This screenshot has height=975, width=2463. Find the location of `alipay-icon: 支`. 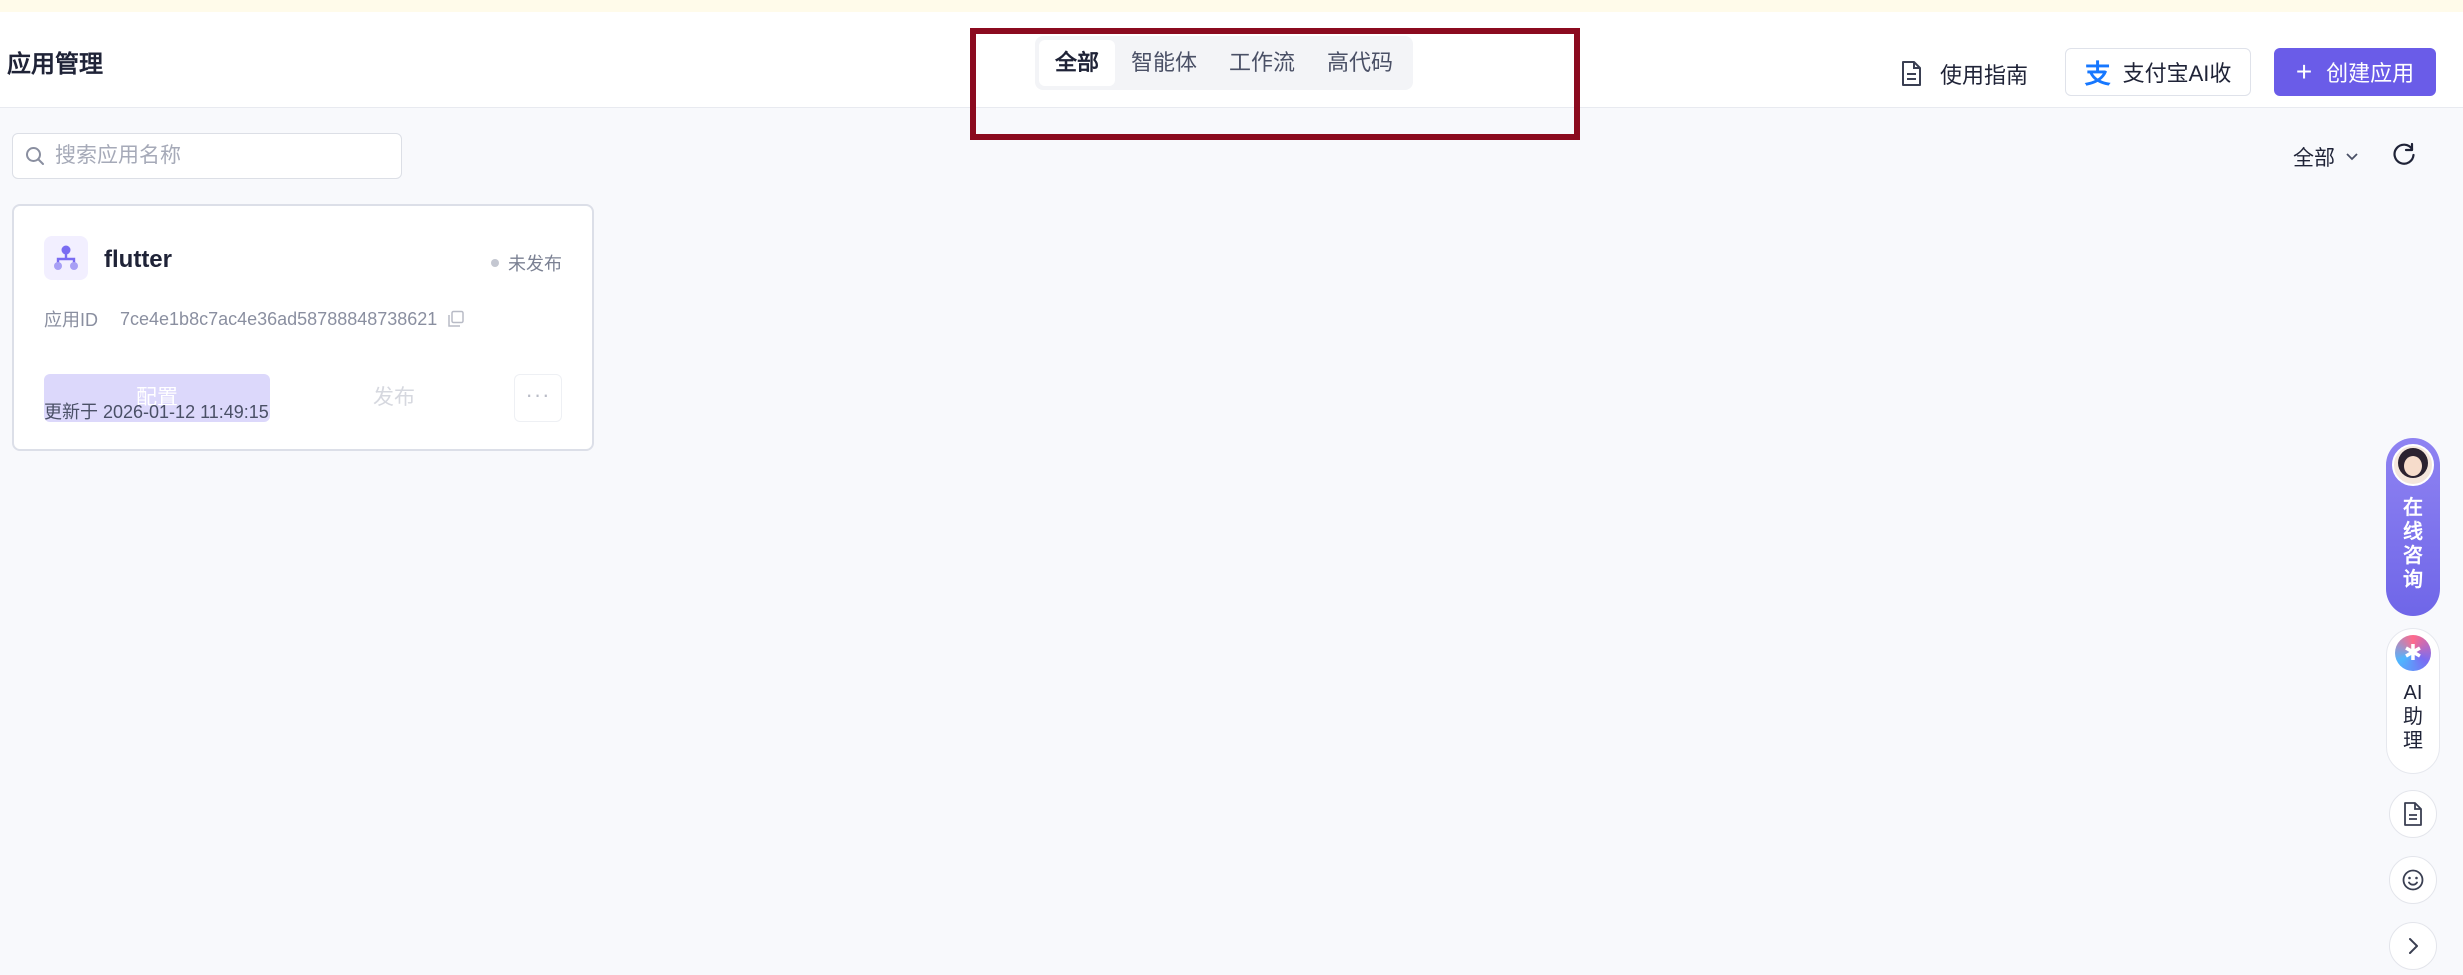

alipay-icon: 支 is located at coordinates (2097, 73).